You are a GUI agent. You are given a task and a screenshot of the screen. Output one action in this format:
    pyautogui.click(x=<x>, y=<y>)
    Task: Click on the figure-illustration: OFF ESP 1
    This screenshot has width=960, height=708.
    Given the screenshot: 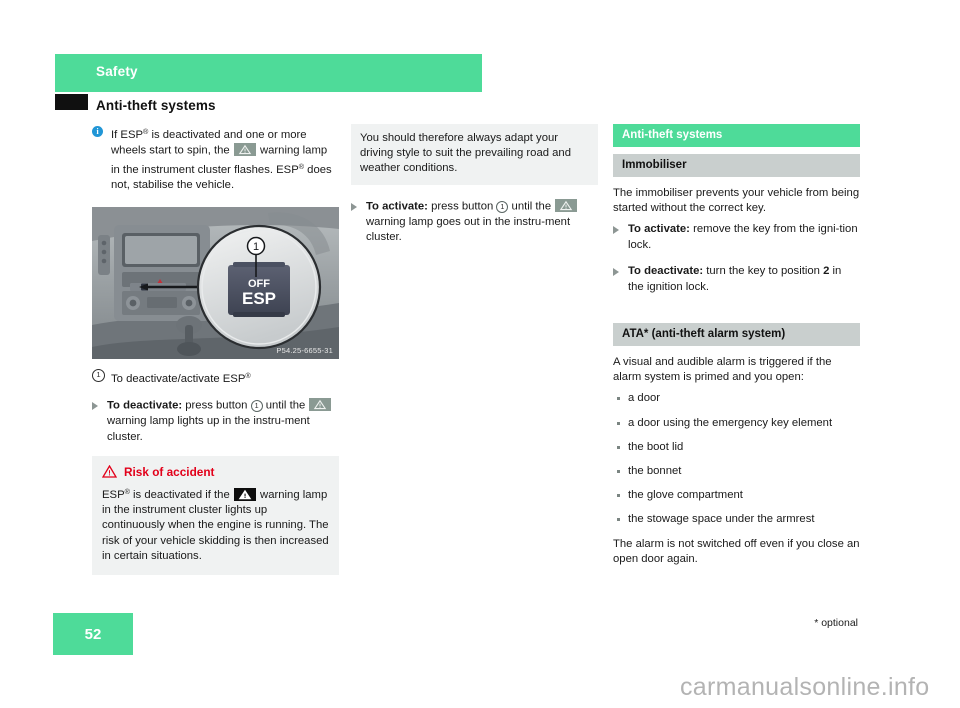 What is the action you would take?
    pyautogui.click(x=215, y=283)
    